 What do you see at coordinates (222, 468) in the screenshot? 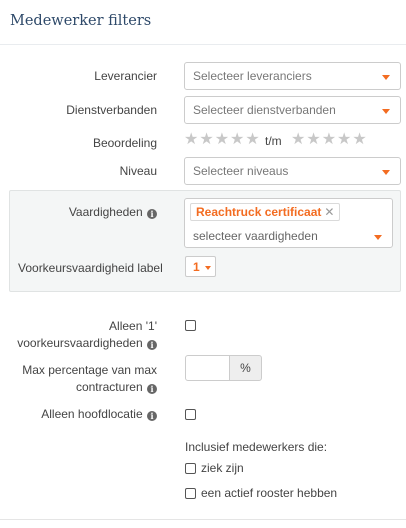
I see `ziek-zijn-label: ziek zijn` at bounding box center [222, 468].